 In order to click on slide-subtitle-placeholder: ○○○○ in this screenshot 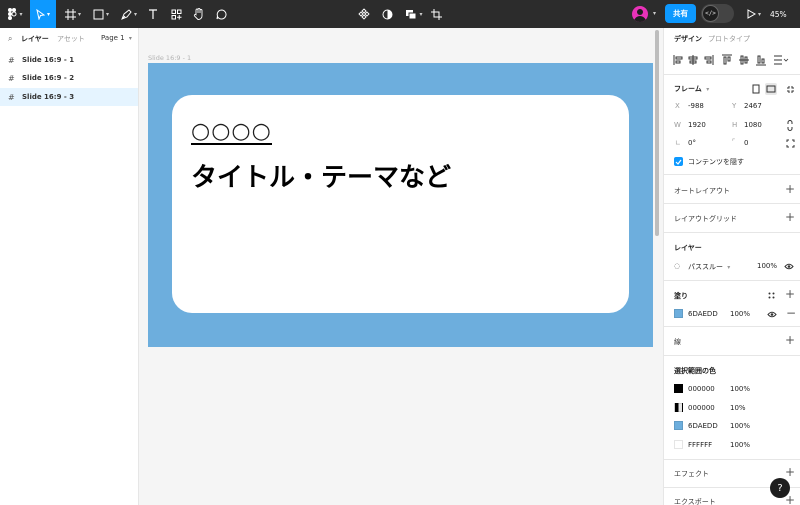, I will do `click(231, 133)`.